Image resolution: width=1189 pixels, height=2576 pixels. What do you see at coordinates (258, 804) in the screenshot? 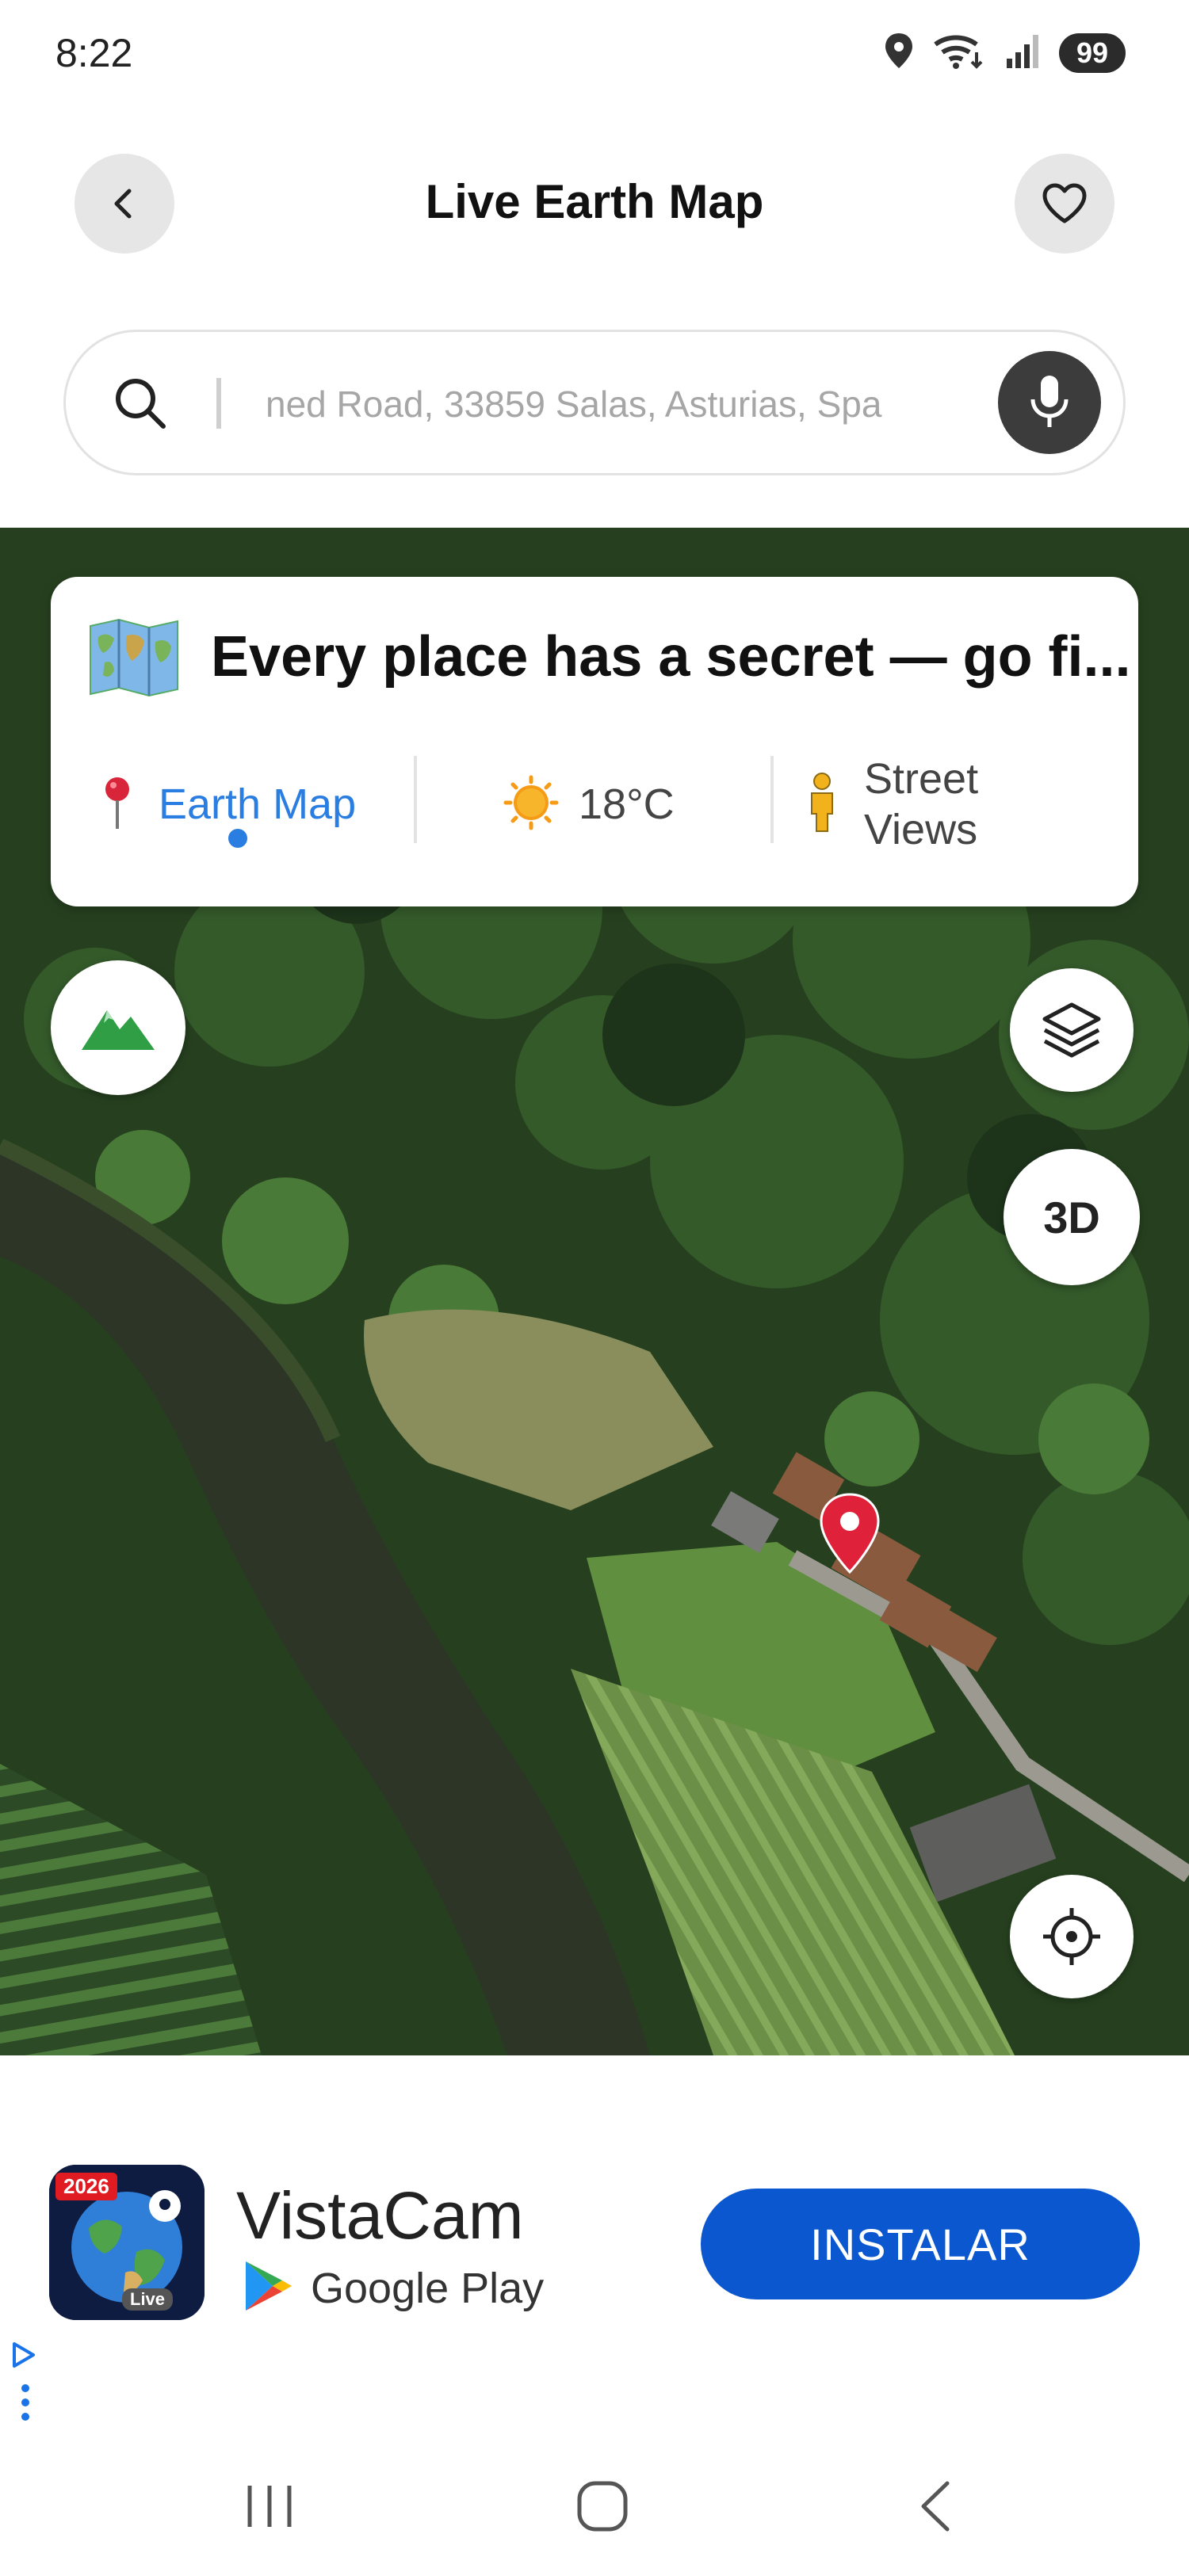
I see `tab-label: Earth Map` at bounding box center [258, 804].